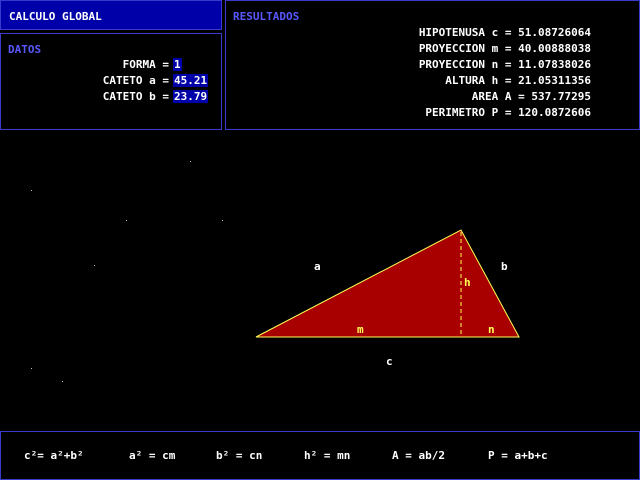 This screenshot has height=480, width=640. Describe the element at coordinates (504, 266) in the screenshot. I see `side-b-label: b` at that location.